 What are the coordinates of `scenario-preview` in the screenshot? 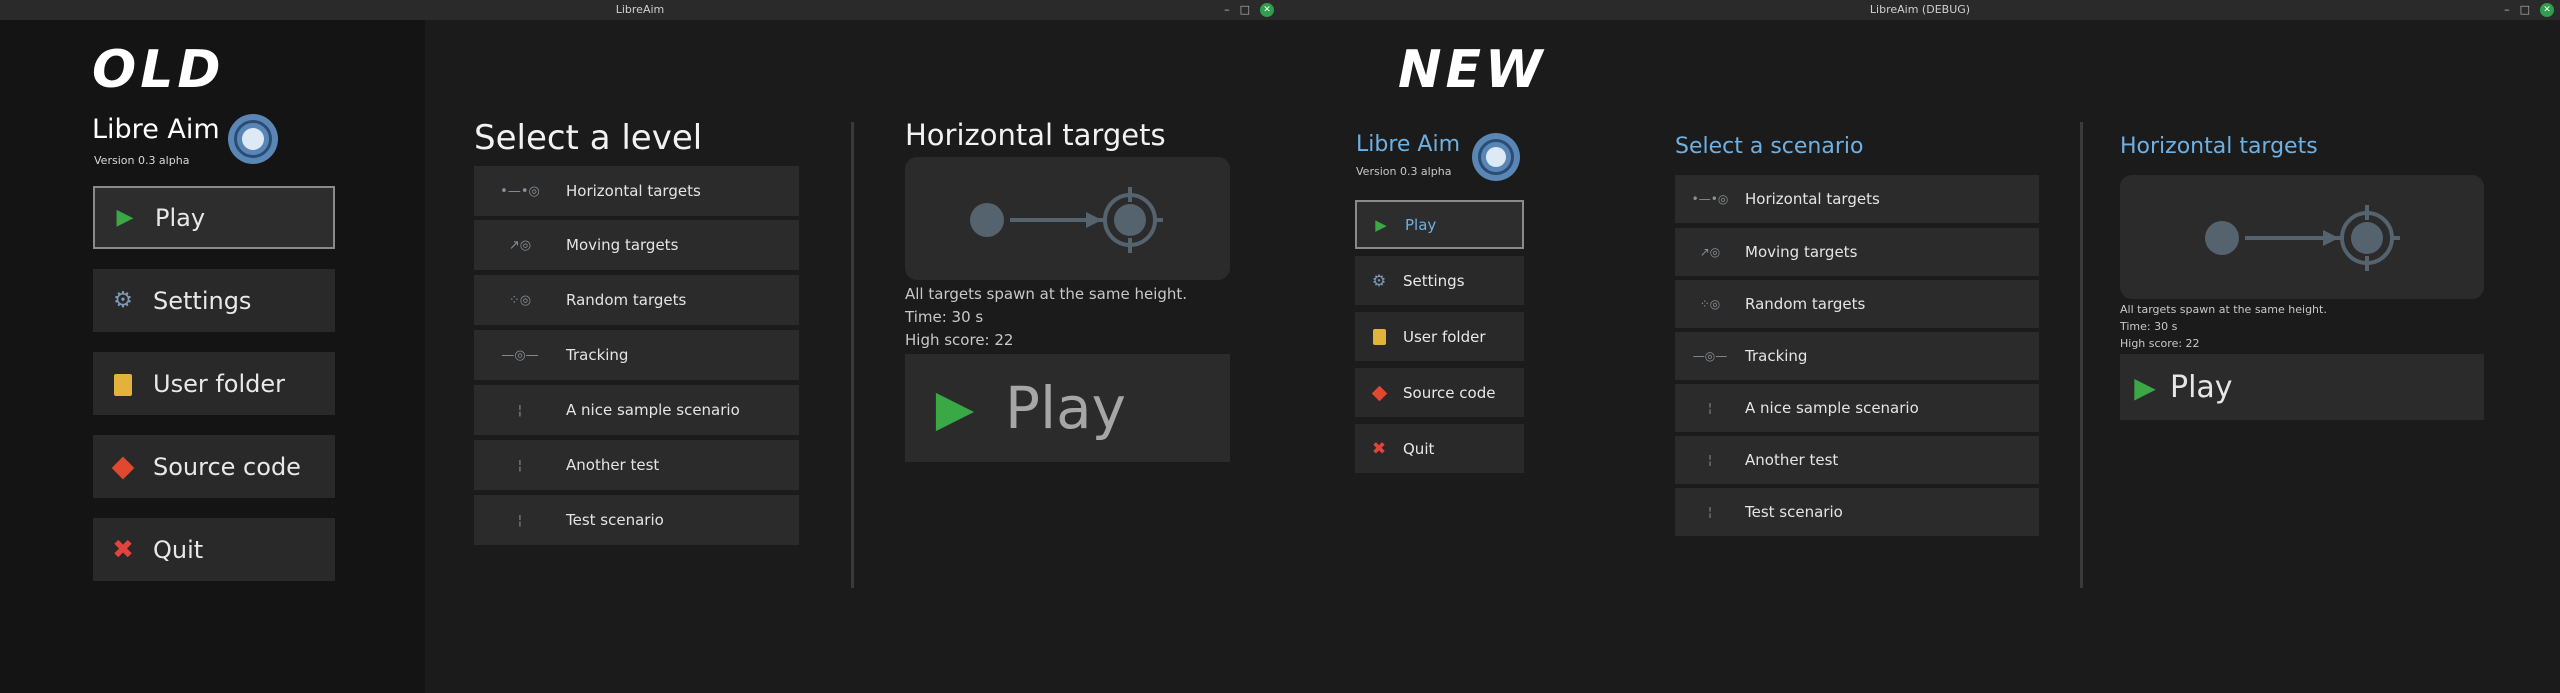 It's located at (2302, 237).